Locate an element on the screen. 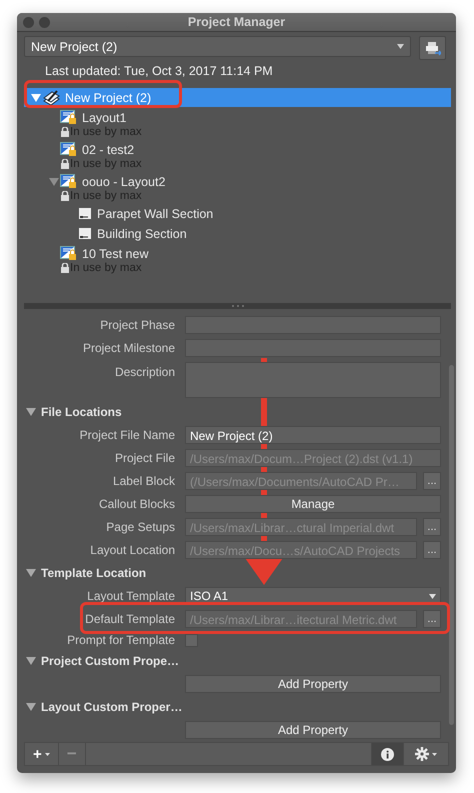 The height and width of the screenshot is (793, 474). tree-row: Building Section is located at coordinates (237, 233).